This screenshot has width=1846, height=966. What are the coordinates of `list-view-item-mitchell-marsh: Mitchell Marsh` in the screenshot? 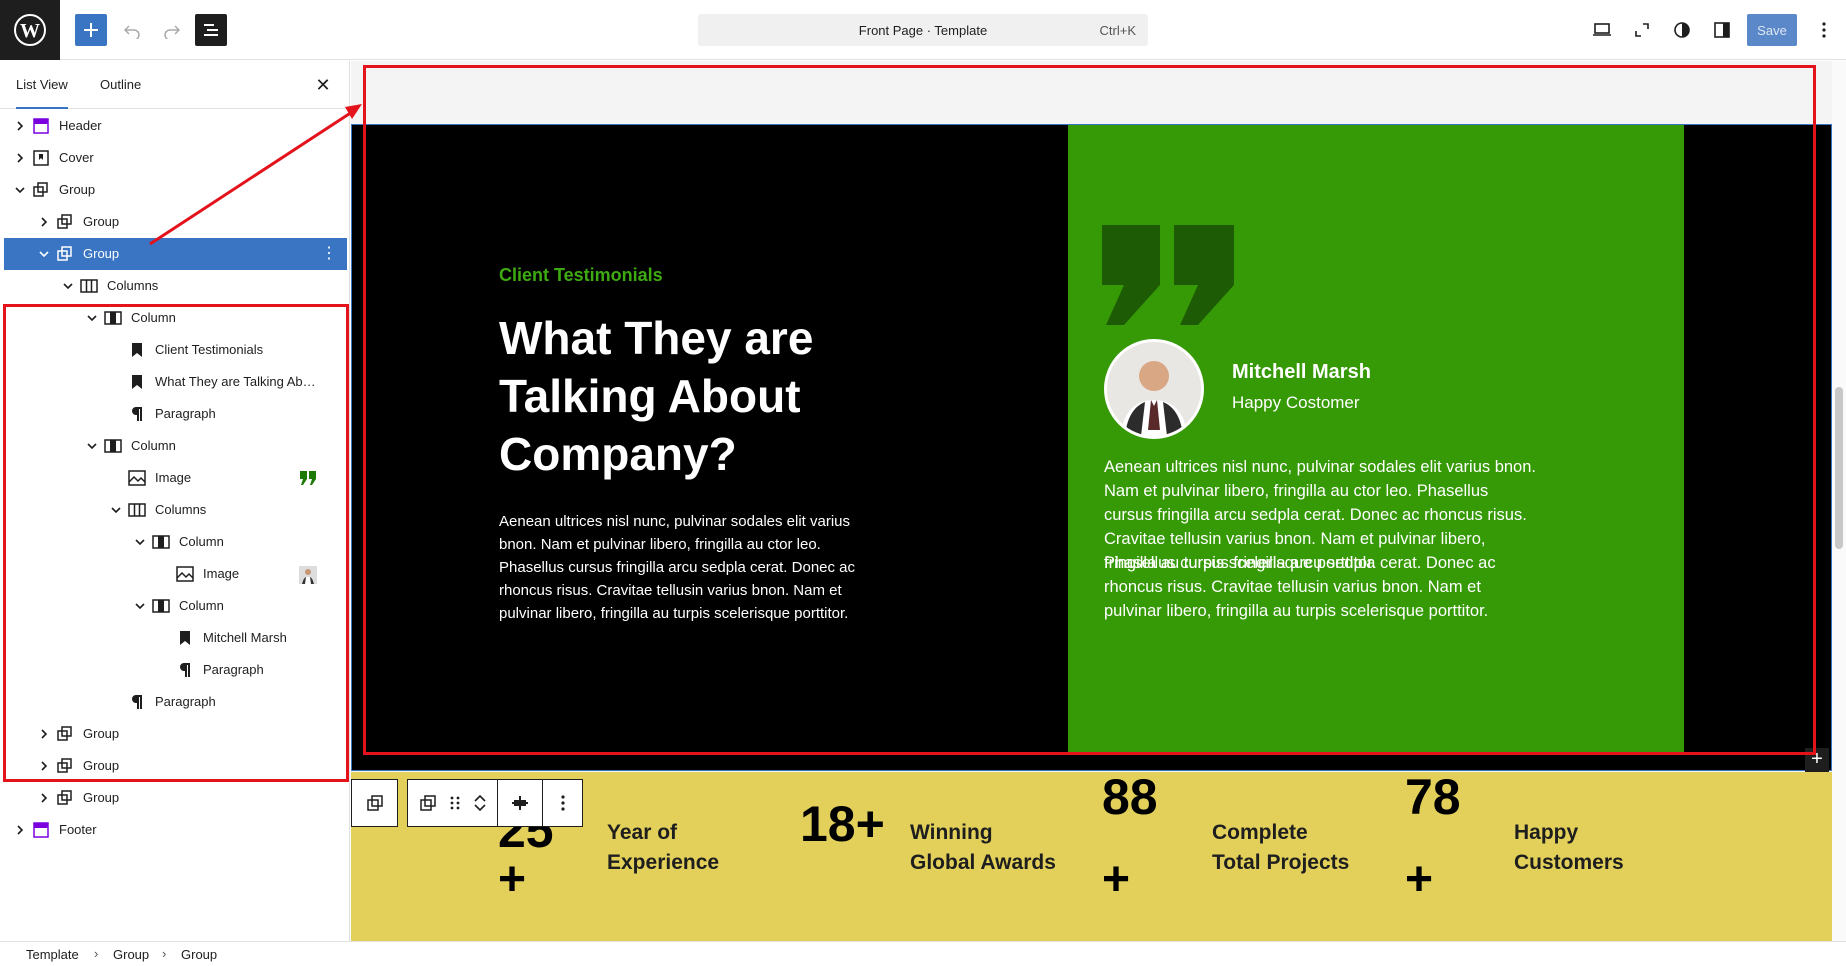 It's located at (175, 638).